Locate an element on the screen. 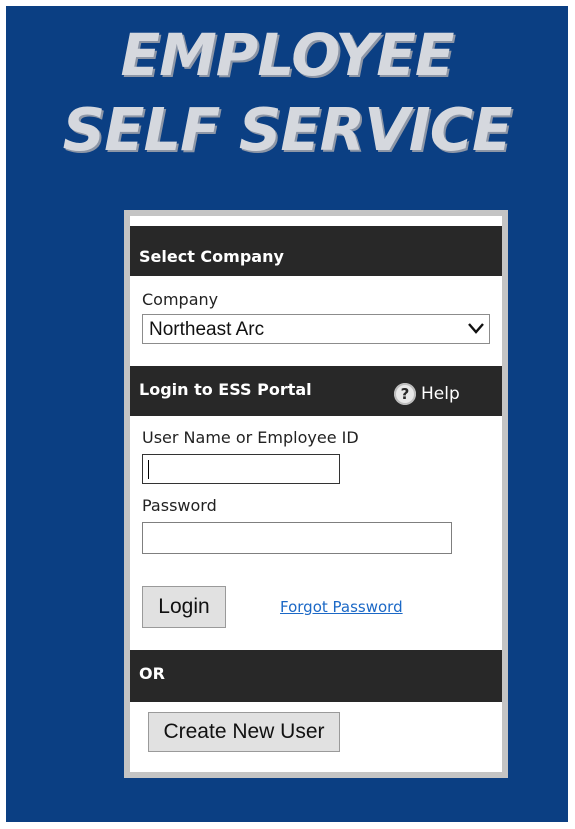  password-input is located at coordinates (297, 538).